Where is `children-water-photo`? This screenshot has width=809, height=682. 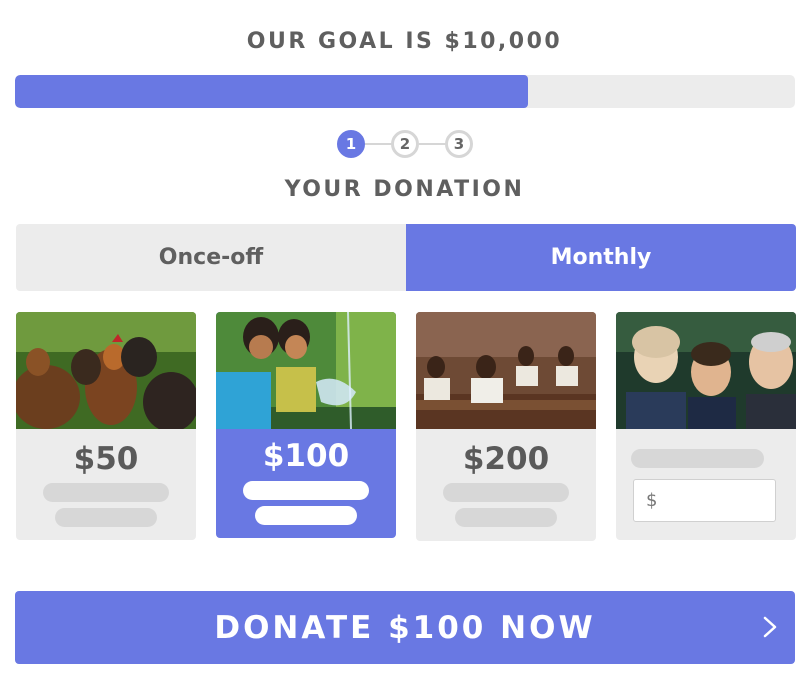 children-water-photo is located at coordinates (306, 370).